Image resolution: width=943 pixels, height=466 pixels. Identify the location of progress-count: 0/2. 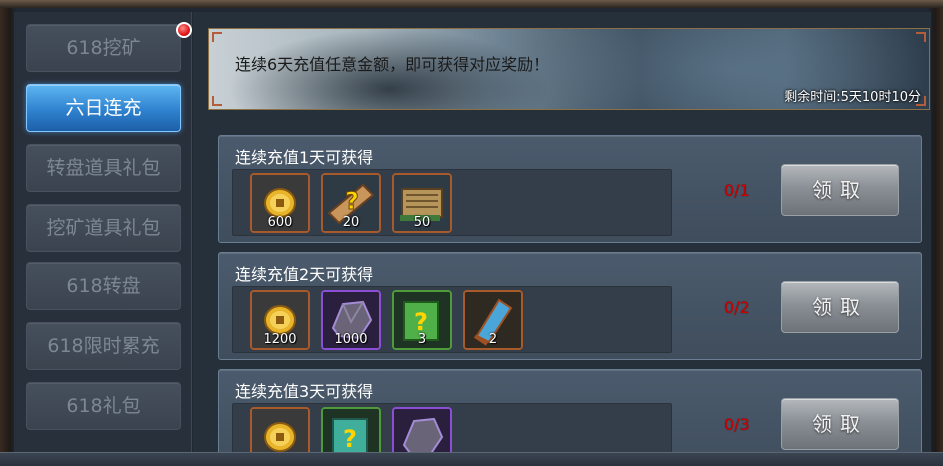
(737, 307).